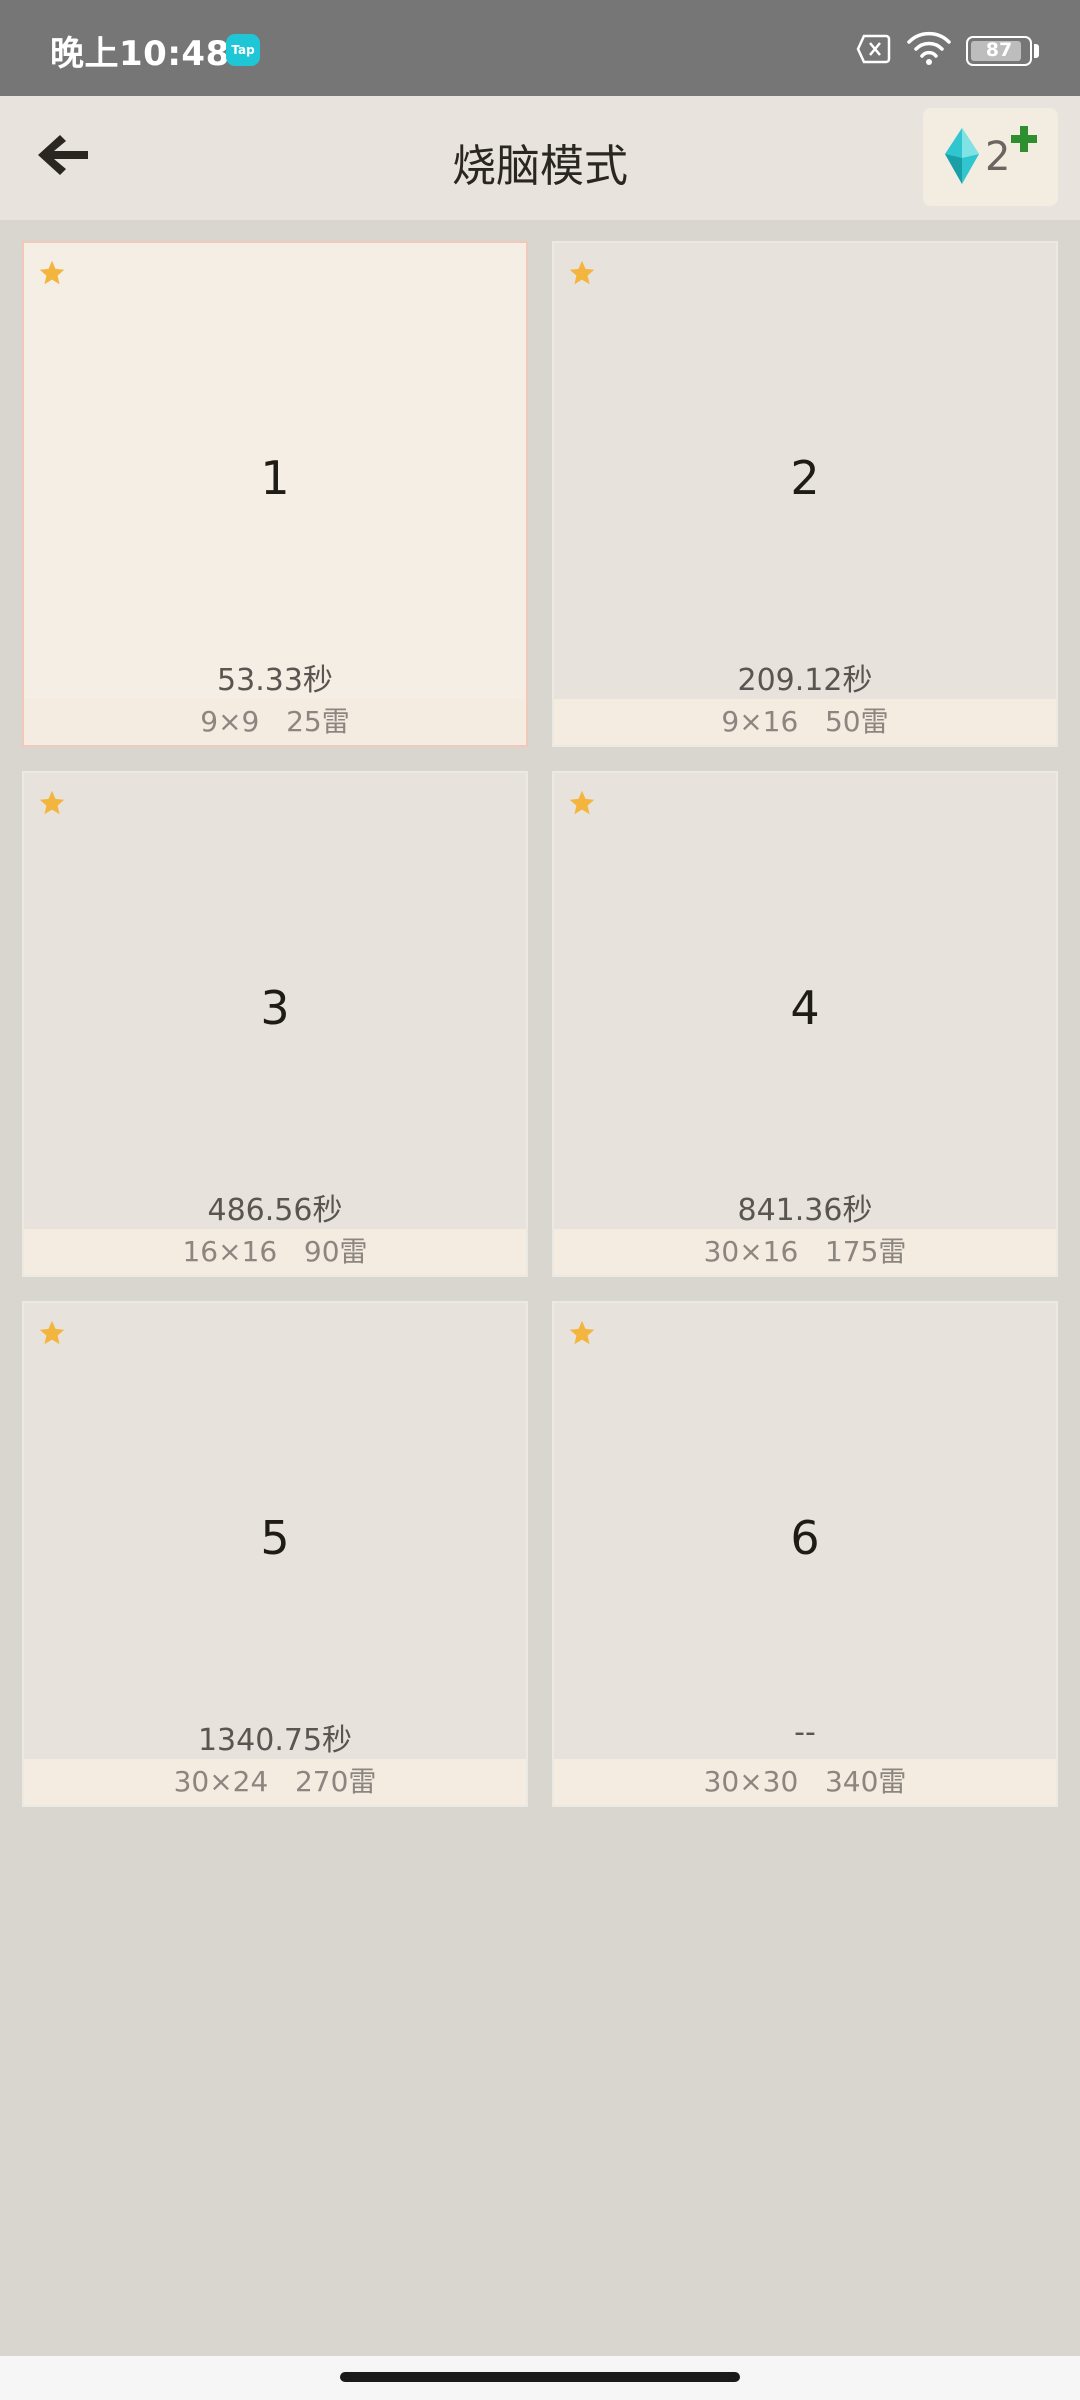 The width and height of the screenshot is (1080, 2400). I want to click on level-number: 5, so click(275, 1538).